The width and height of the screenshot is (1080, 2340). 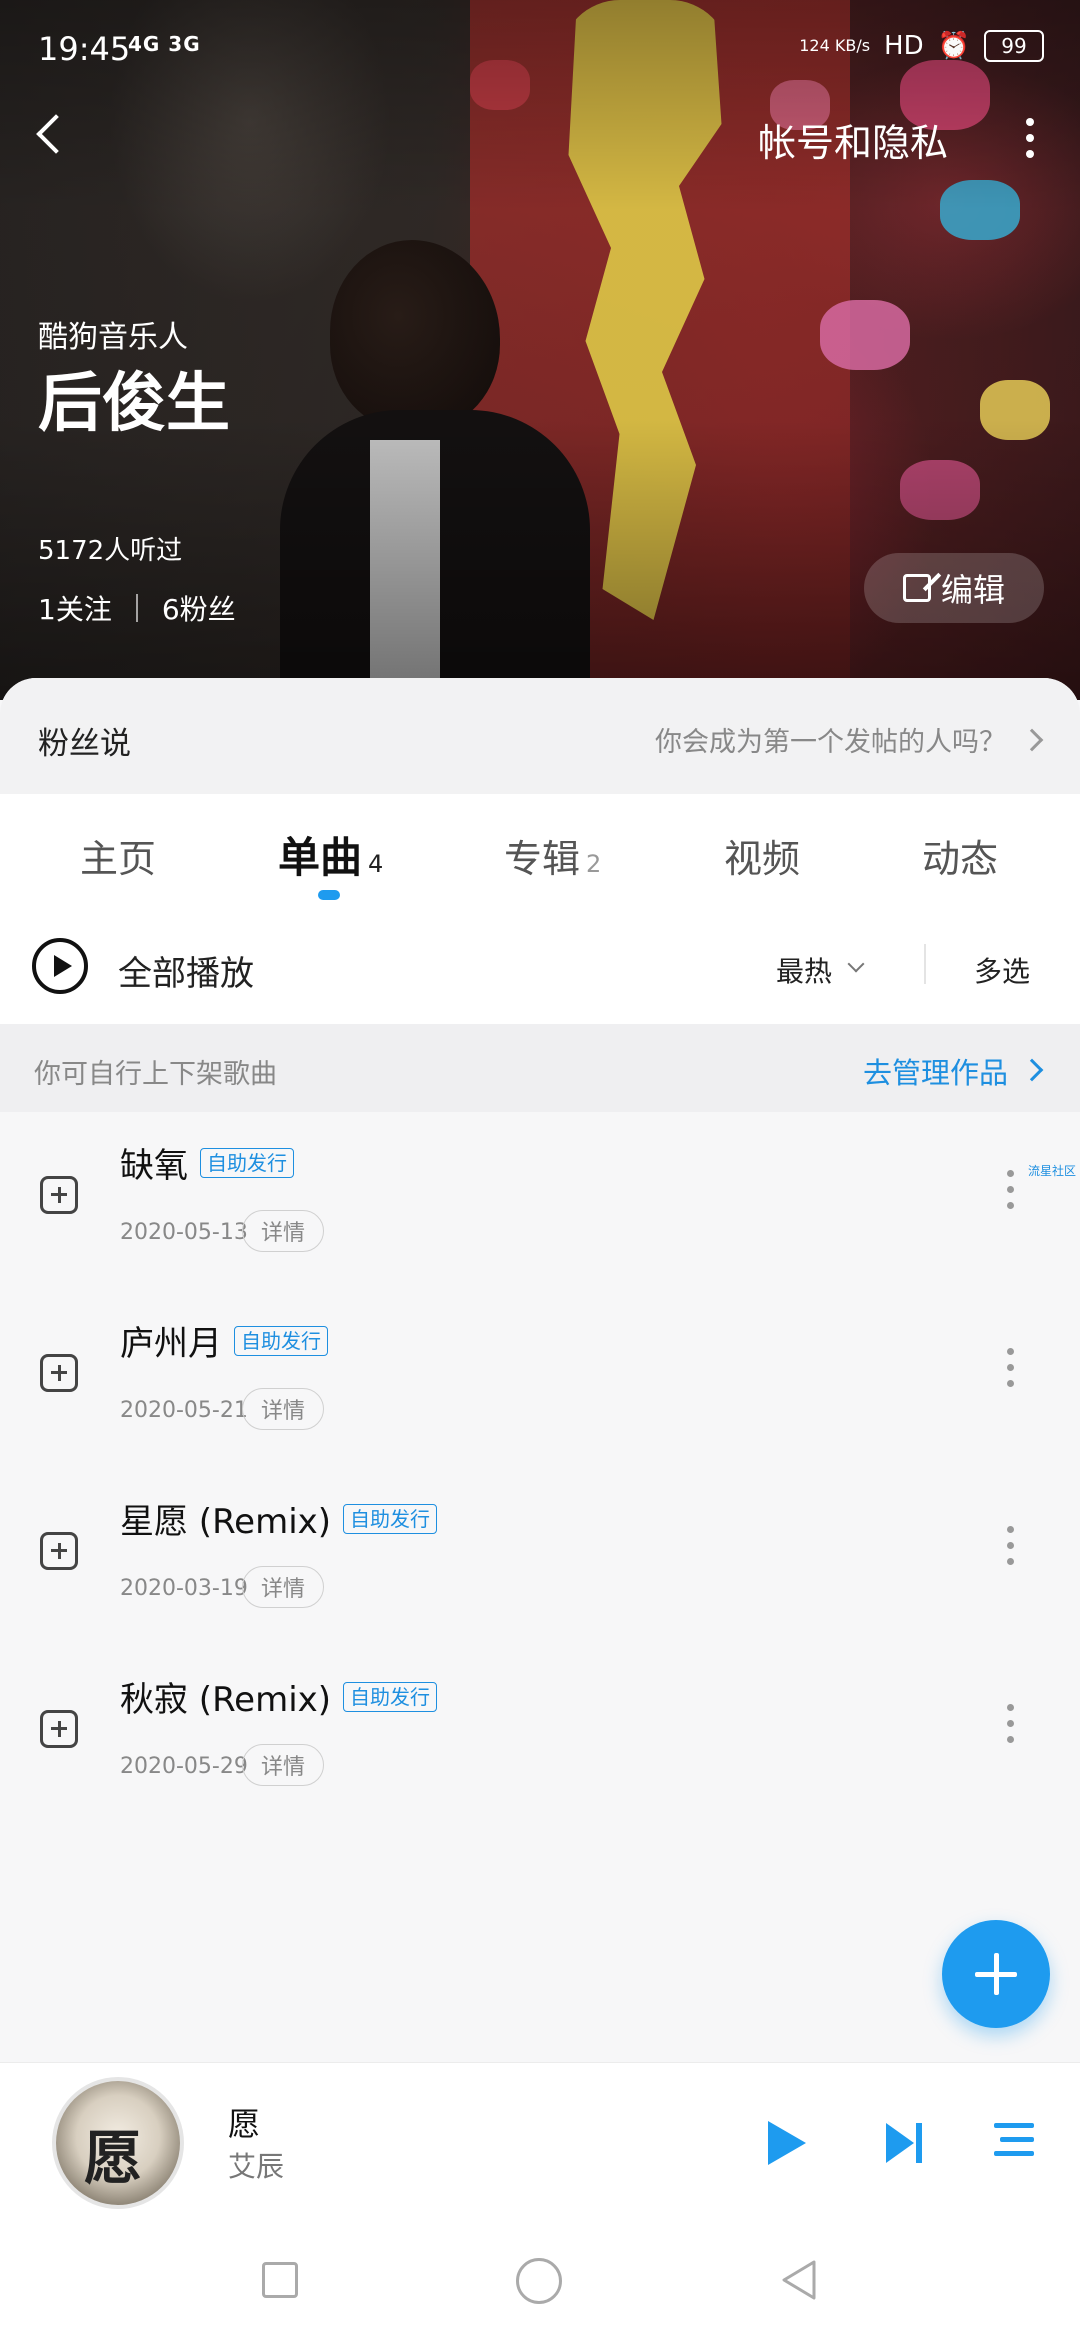 What do you see at coordinates (199, 608) in the screenshot?
I see `fans-count: 6粉丝` at bounding box center [199, 608].